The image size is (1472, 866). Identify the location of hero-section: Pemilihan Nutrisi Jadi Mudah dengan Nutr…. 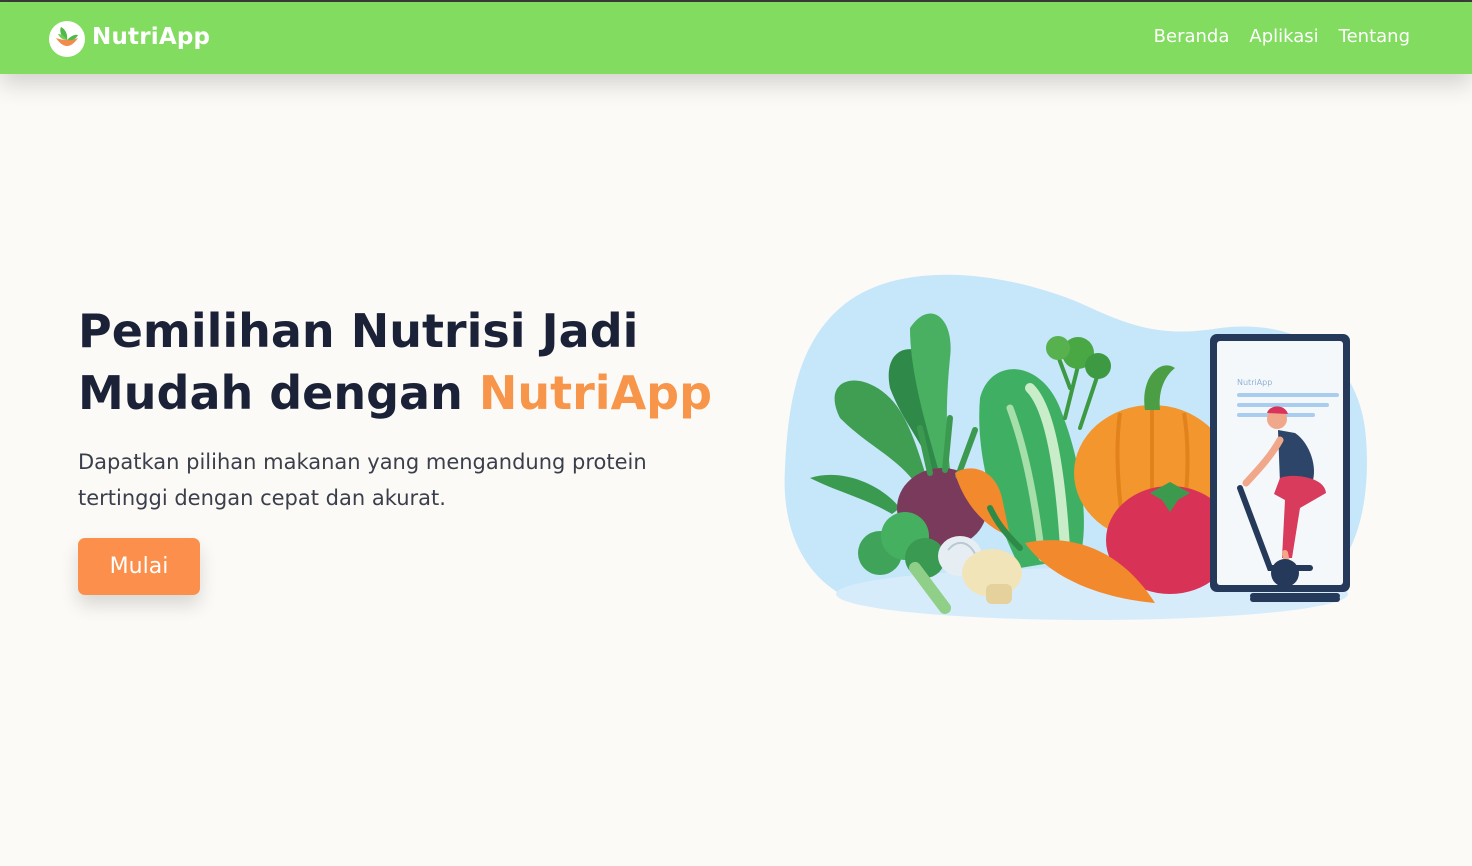
(398, 408).